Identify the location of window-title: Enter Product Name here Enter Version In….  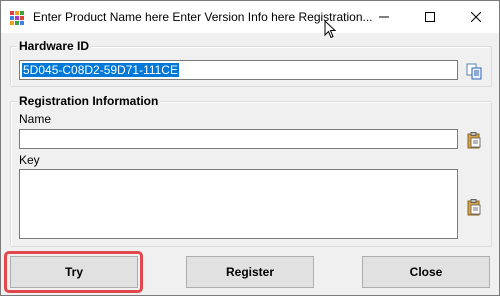
(203, 17).